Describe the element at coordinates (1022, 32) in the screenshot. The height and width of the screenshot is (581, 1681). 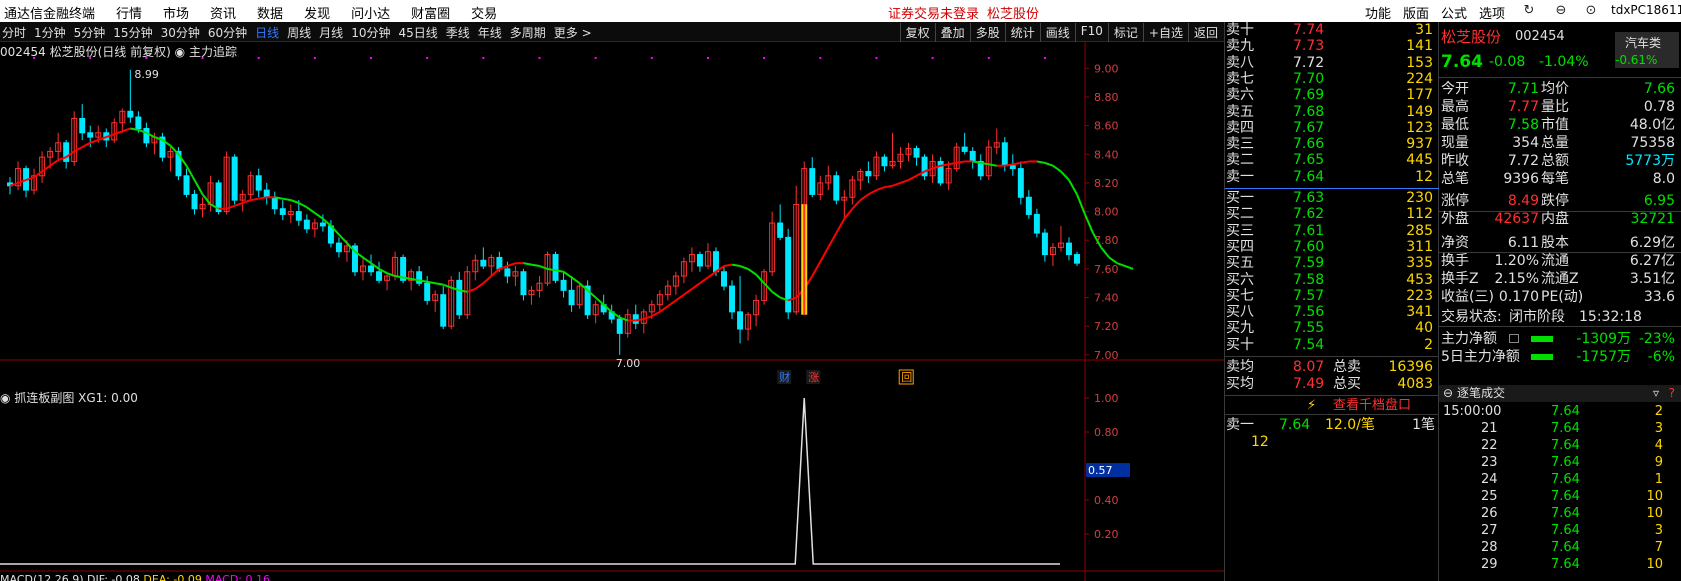
I see `tool-stats: 统计` at that location.